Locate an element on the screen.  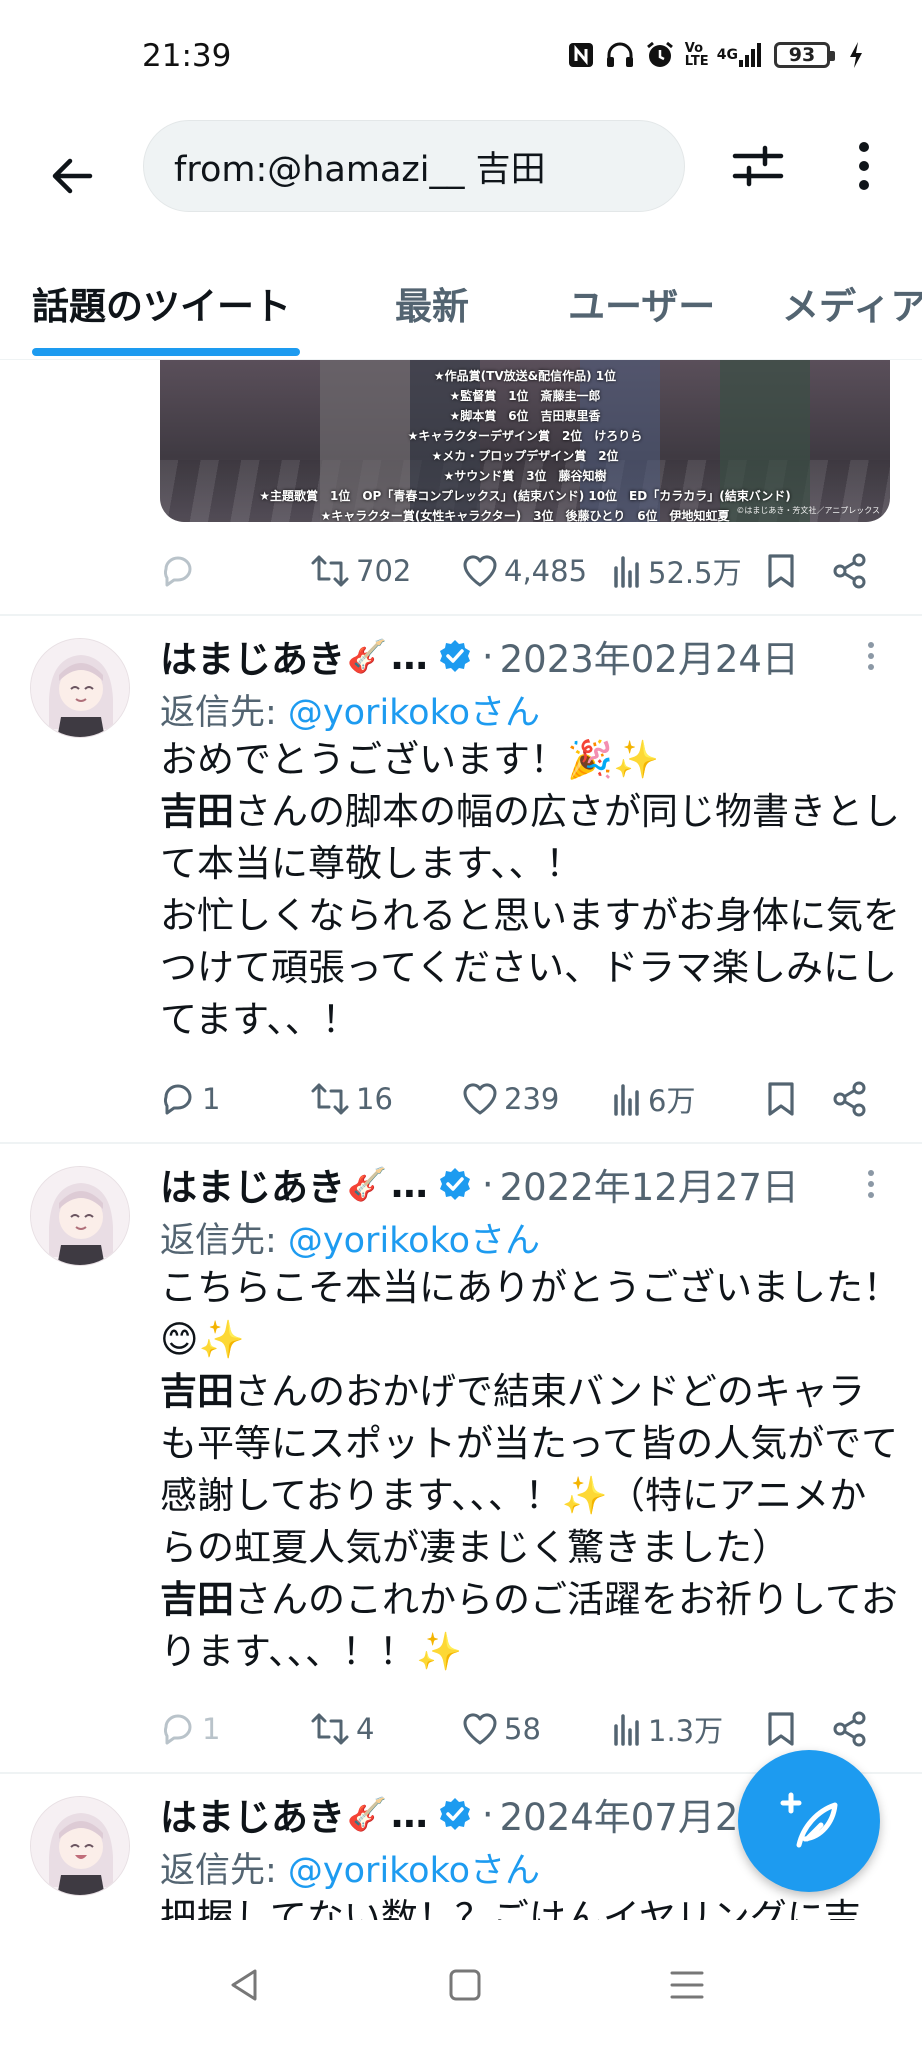
like-button: 4,485 is located at coordinates (524, 571).